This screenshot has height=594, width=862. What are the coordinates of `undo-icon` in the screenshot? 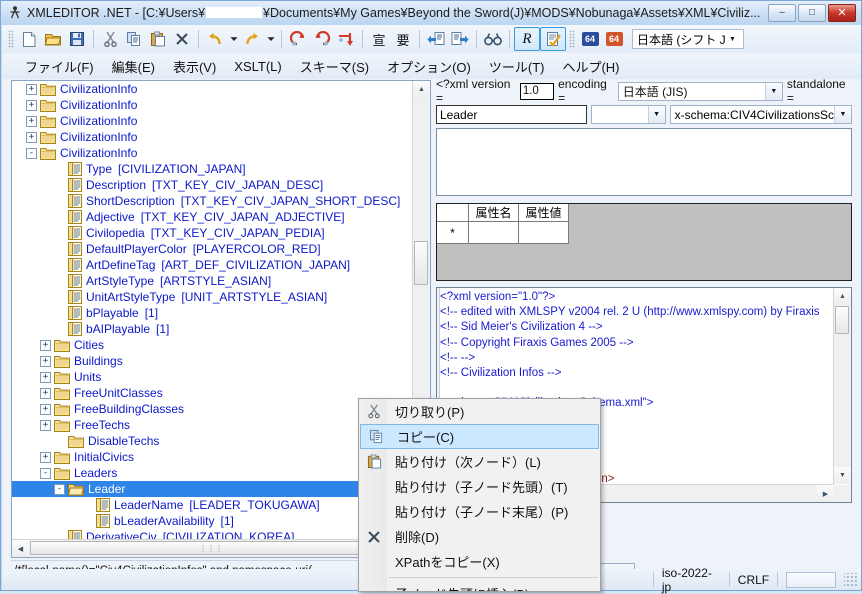 It's located at (215, 39).